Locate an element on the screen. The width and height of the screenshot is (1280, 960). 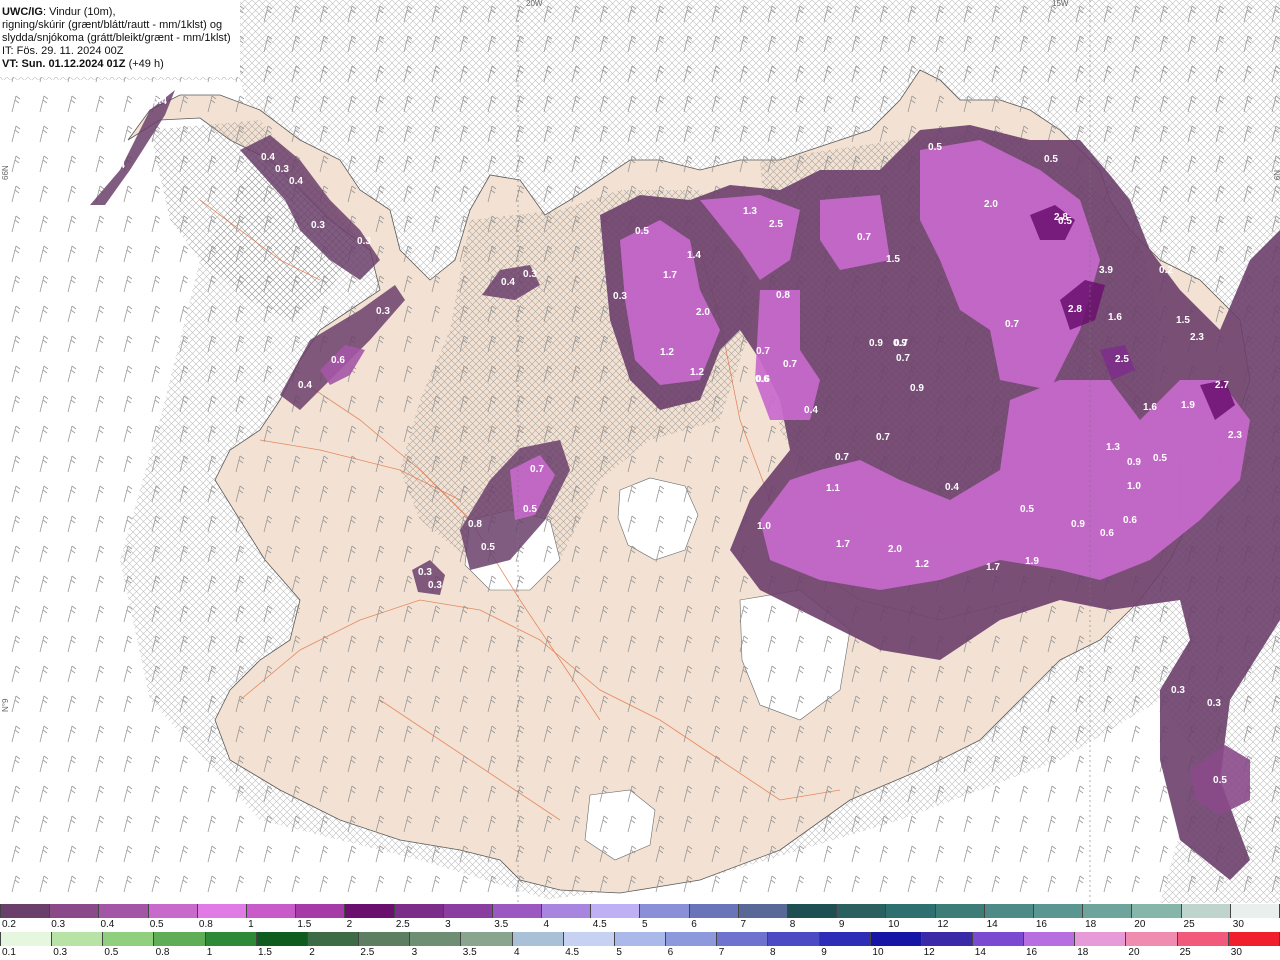
info-line-1: UWC/IG: Vindur (10m), is located at coordinates (59, 12).